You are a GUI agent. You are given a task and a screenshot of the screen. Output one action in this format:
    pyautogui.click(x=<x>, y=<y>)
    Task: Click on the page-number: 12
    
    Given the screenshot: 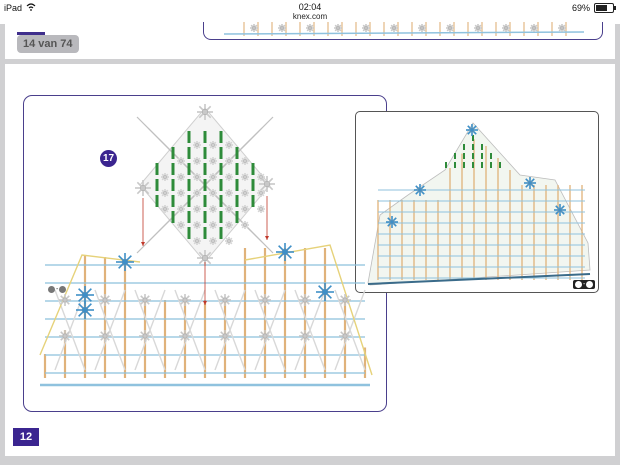 What is the action you would take?
    pyautogui.click(x=26, y=437)
    